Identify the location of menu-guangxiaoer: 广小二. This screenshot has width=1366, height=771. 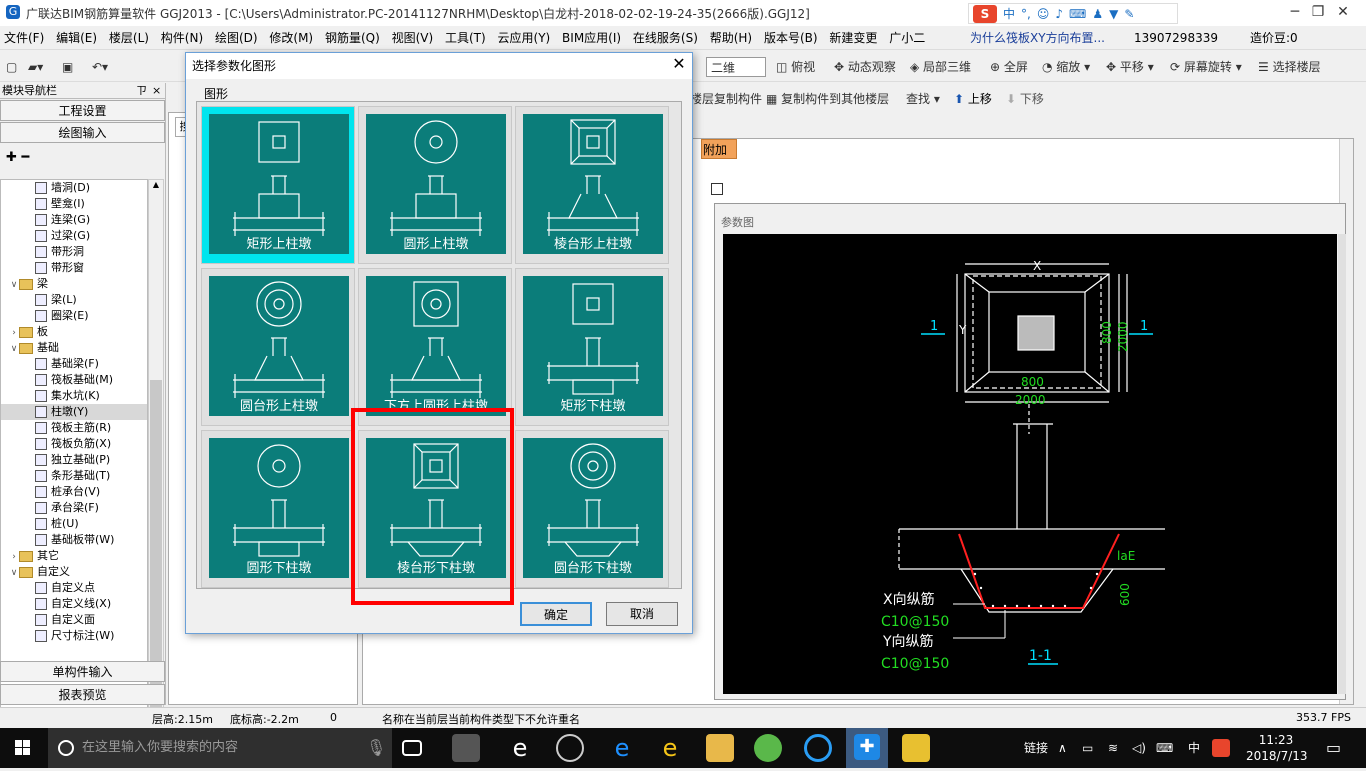
(907, 38).